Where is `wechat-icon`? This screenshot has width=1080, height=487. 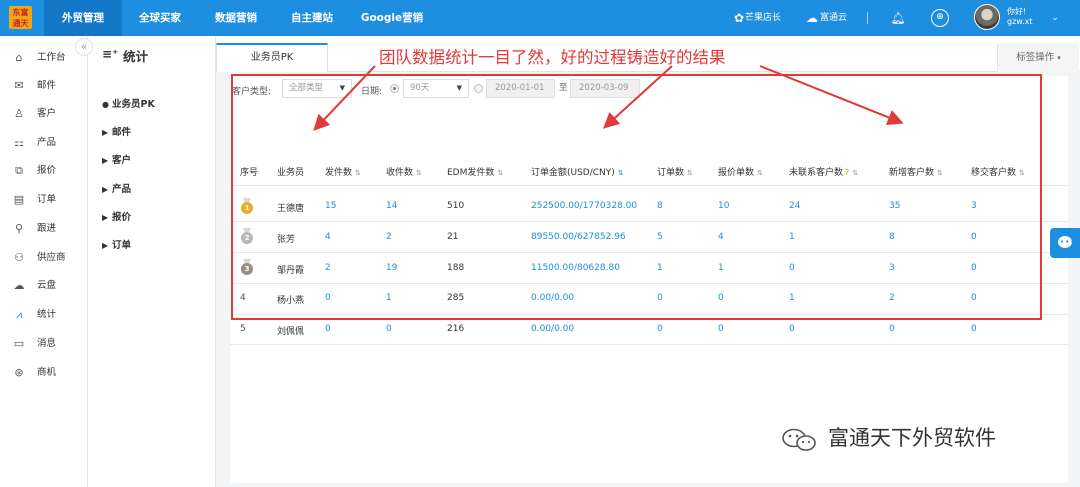 wechat-icon is located at coordinates (799, 439).